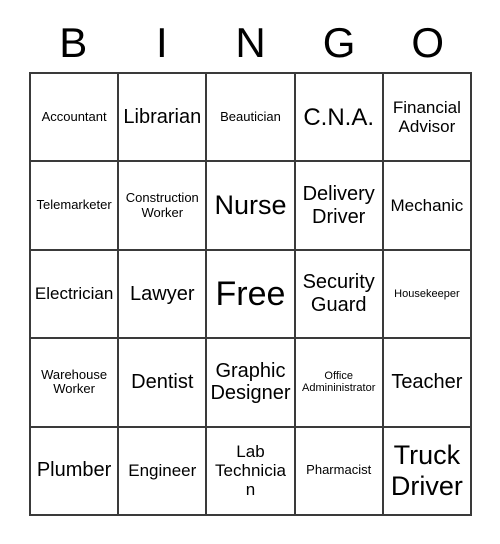 This screenshot has width=500, height=544. I want to click on bingo-header-letter-i: I, so click(162, 42).